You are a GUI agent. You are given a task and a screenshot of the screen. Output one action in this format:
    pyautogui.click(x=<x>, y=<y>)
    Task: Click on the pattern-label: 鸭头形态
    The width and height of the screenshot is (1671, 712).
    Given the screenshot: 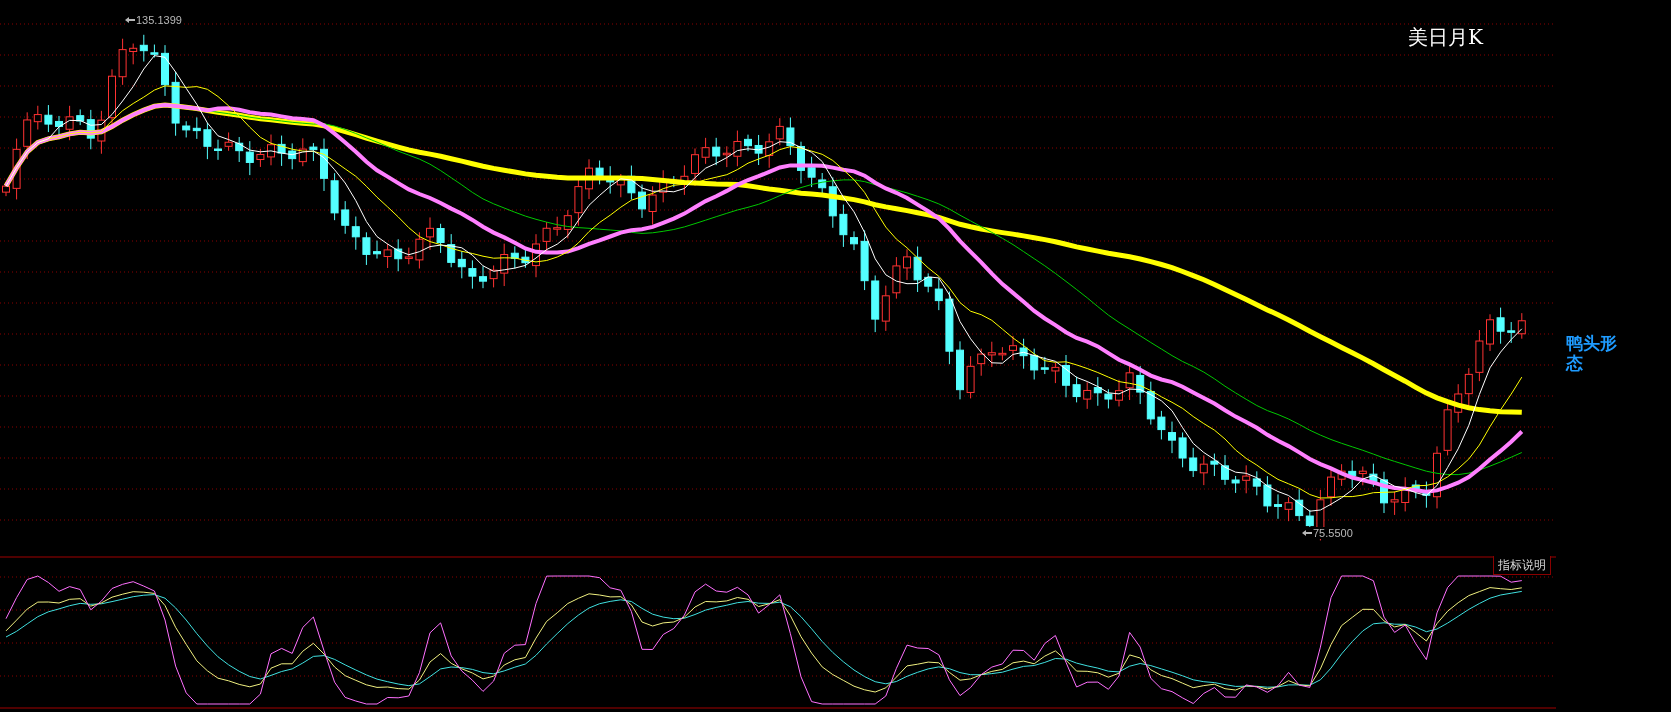 What is the action you would take?
    pyautogui.click(x=1592, y=354)
    